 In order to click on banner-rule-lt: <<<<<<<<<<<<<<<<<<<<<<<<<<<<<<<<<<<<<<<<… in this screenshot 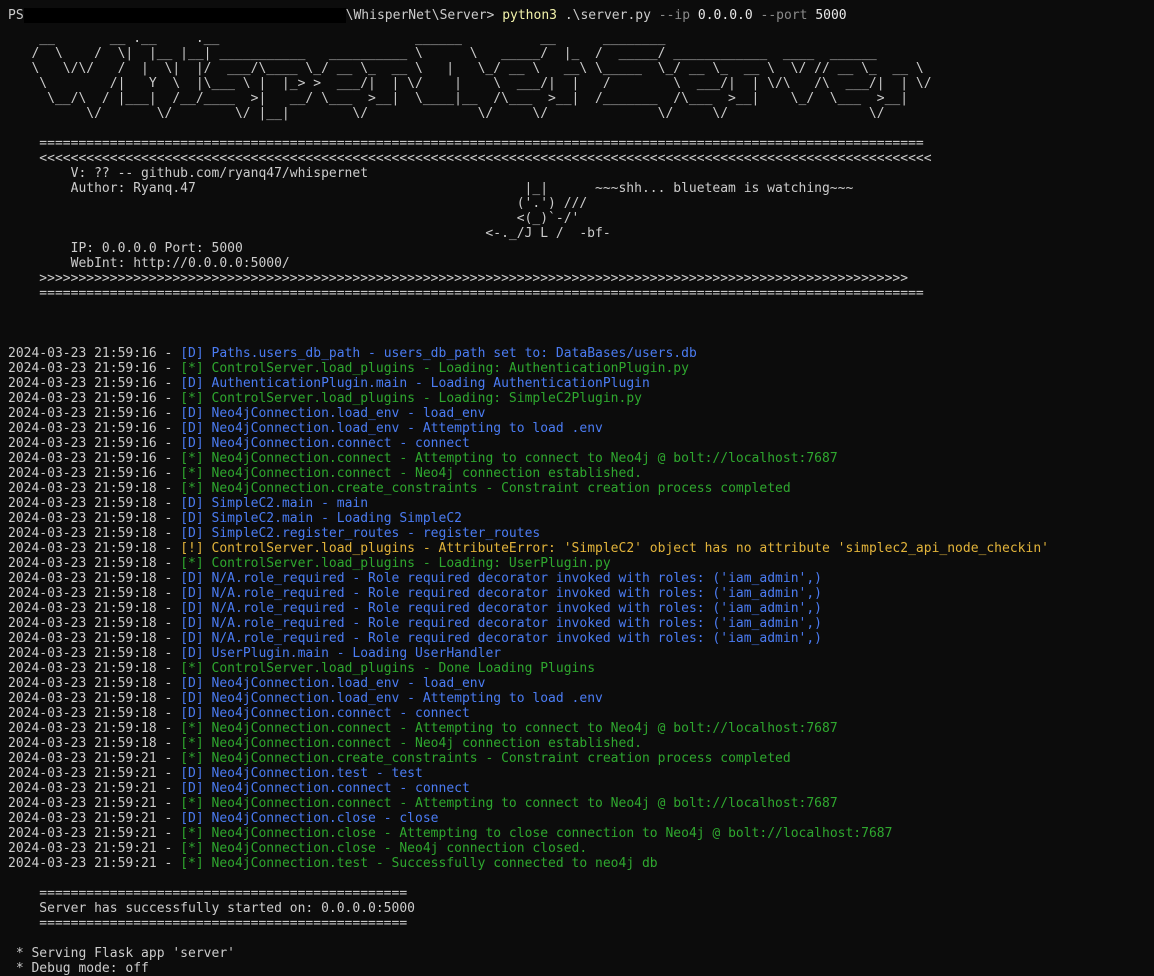, I will do `click(470, 158)`.